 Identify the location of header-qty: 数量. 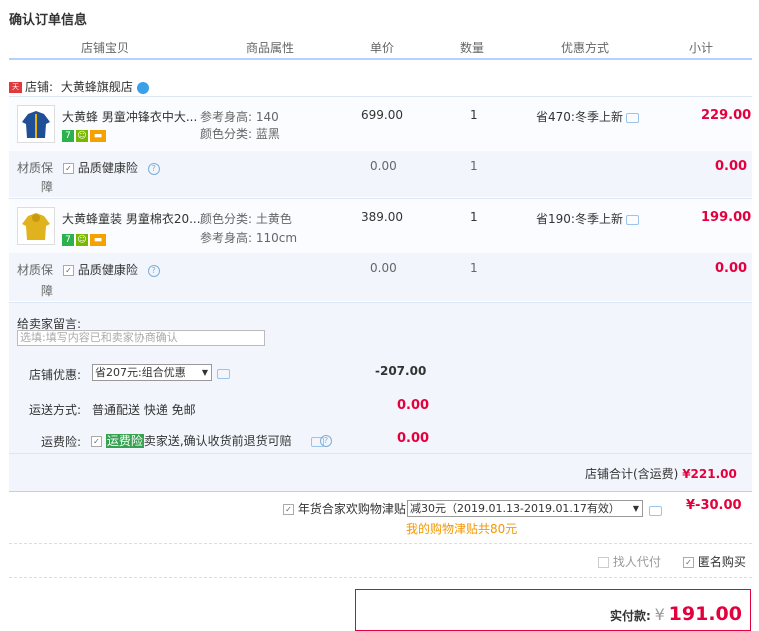
(472, 48).